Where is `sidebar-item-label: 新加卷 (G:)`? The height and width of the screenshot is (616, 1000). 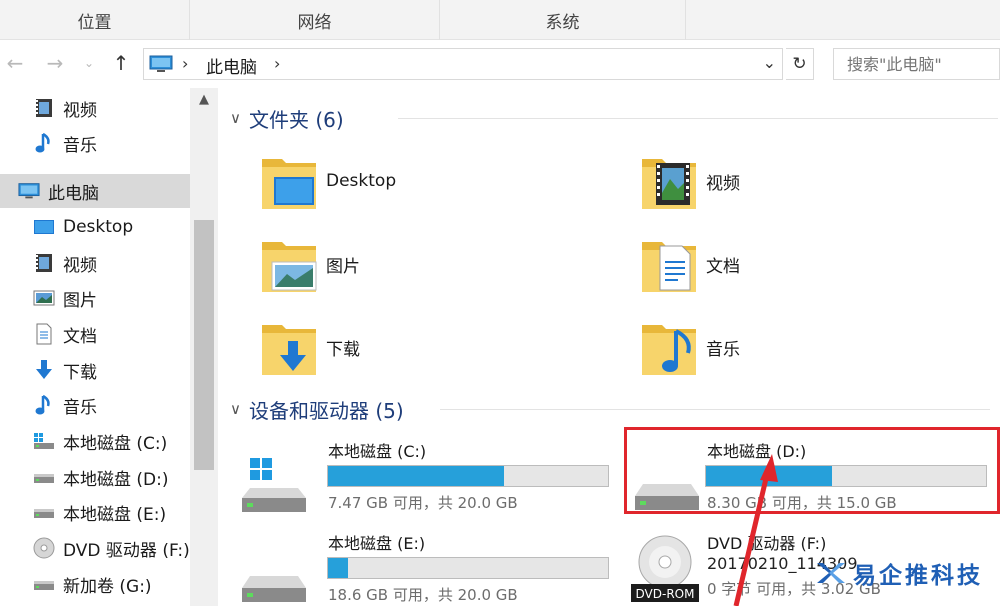
sidebar-item-label: 新加卷 (G:) is located at coordinates (107, 586).